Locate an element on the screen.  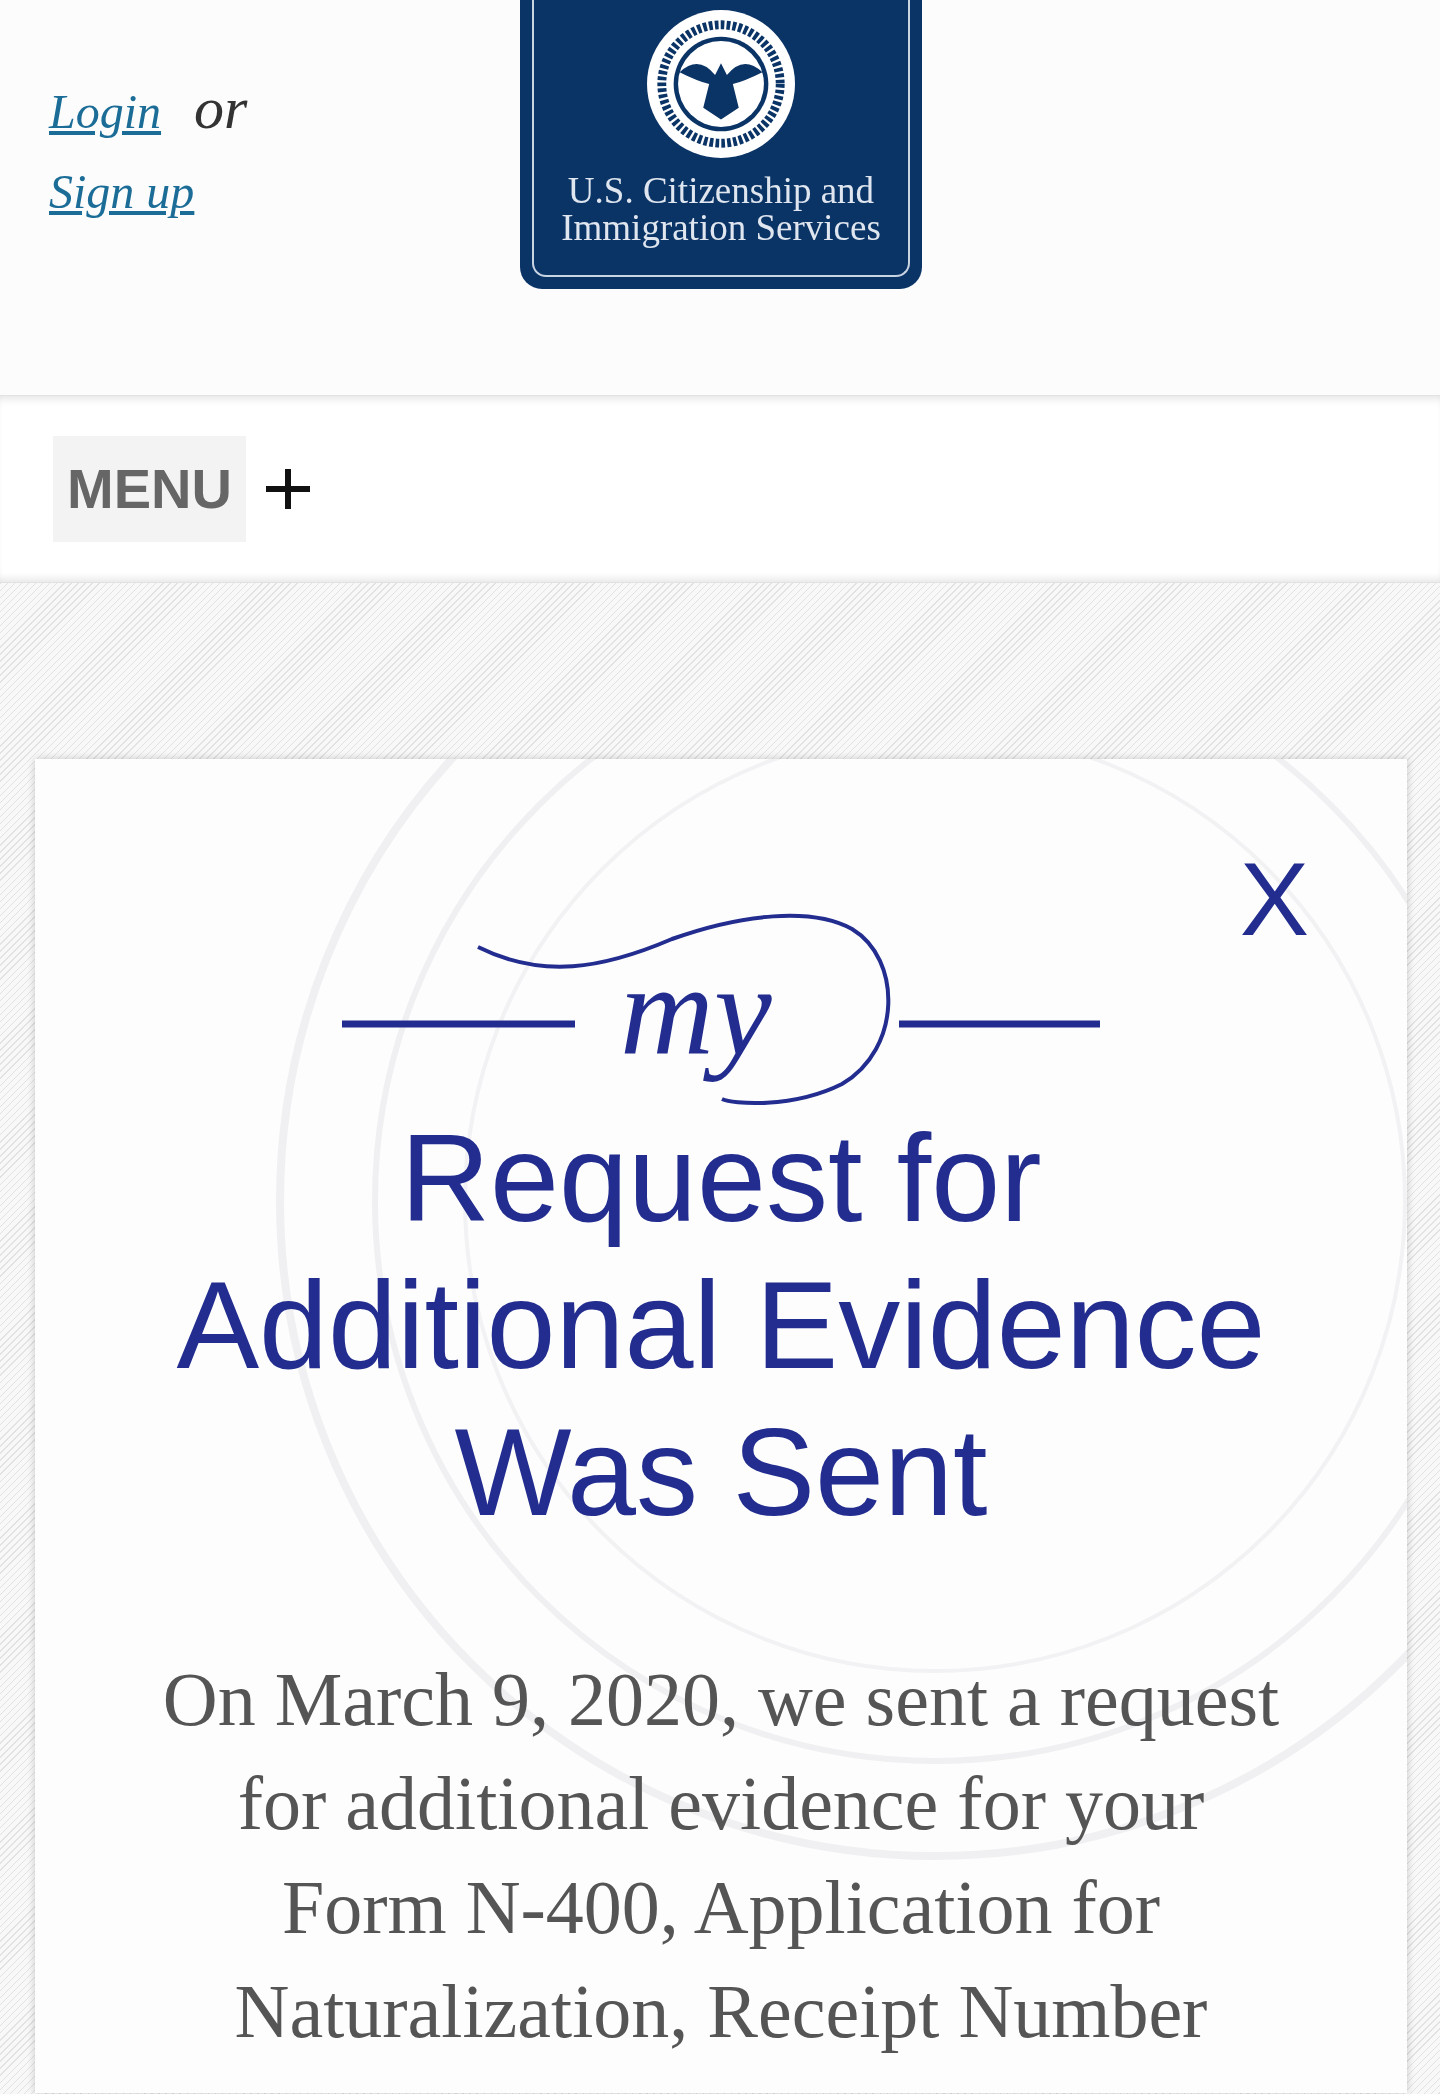
logo-text: U.S. Citizenship and Immigration Services is located at coordinates (721, 209).